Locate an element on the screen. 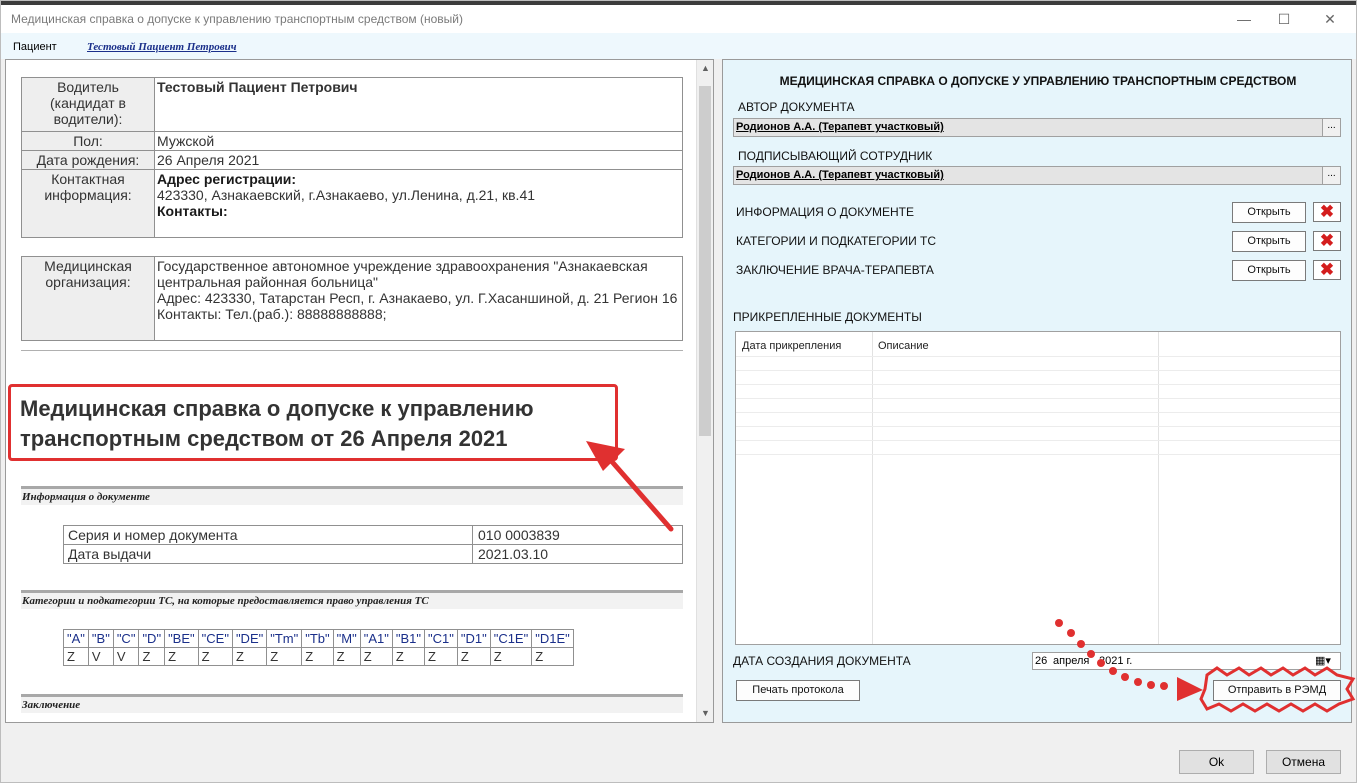 This screenshot has height=783, width=1357. send-button-highlight is located at coordinates (1277, 689).